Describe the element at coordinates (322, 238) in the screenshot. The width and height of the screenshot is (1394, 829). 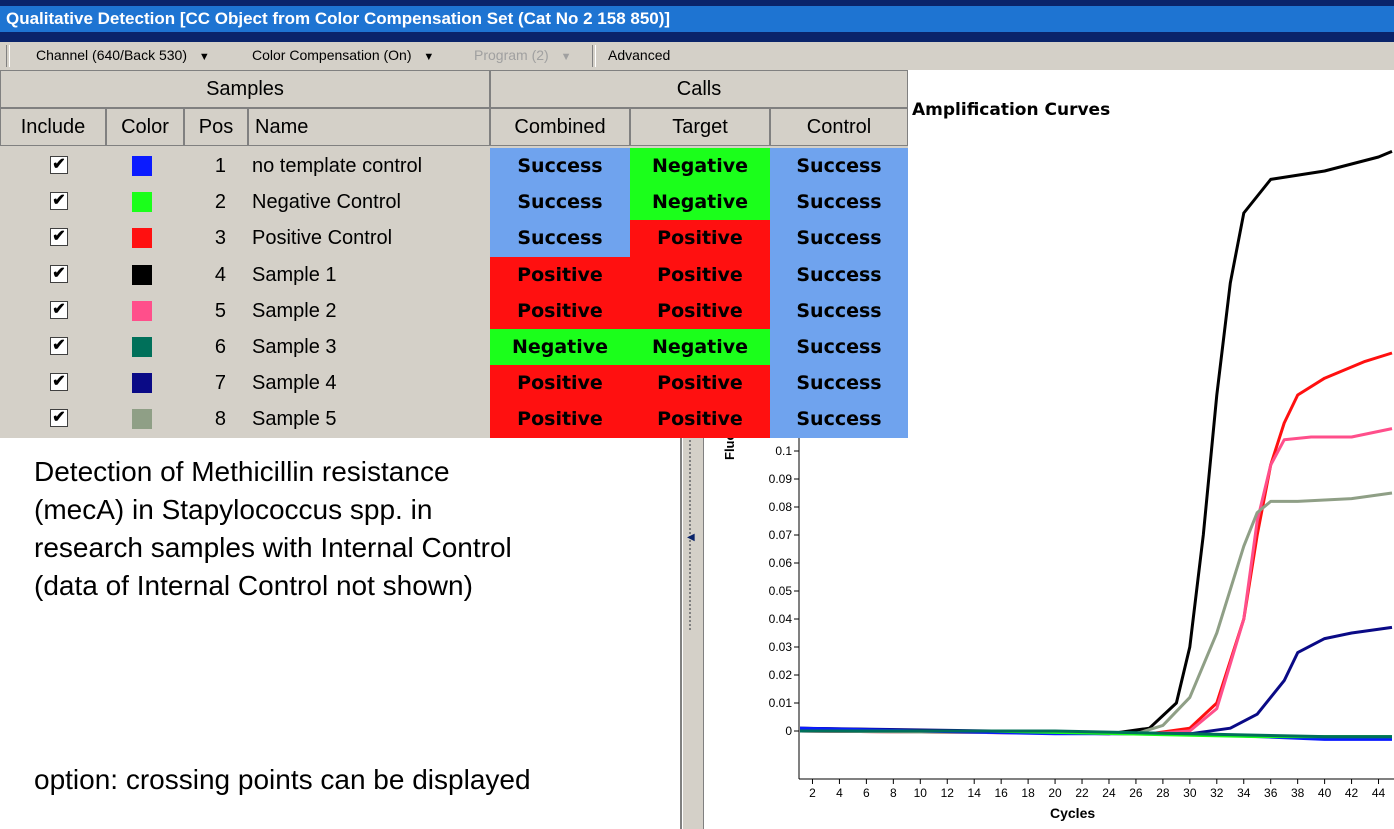
I see `sample-name-cell: Positive Control` at that location.